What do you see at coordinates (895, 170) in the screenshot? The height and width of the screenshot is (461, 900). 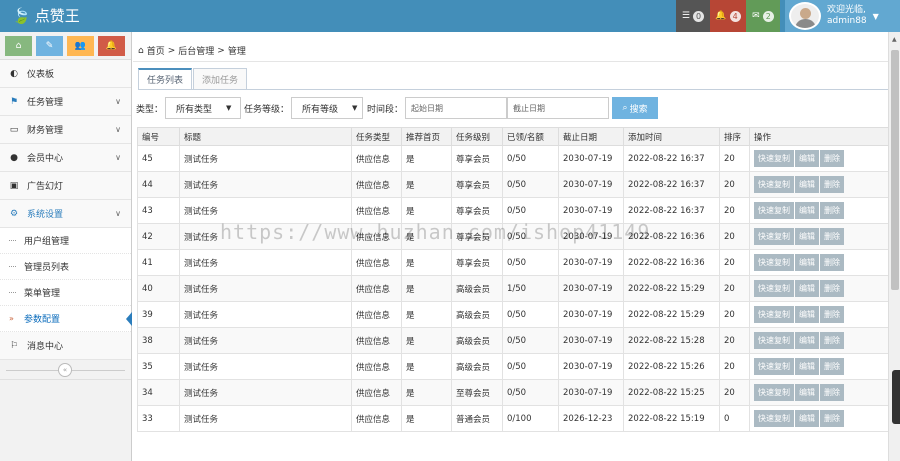 I see `scroll-thumb` at bounding box center [895, 170].